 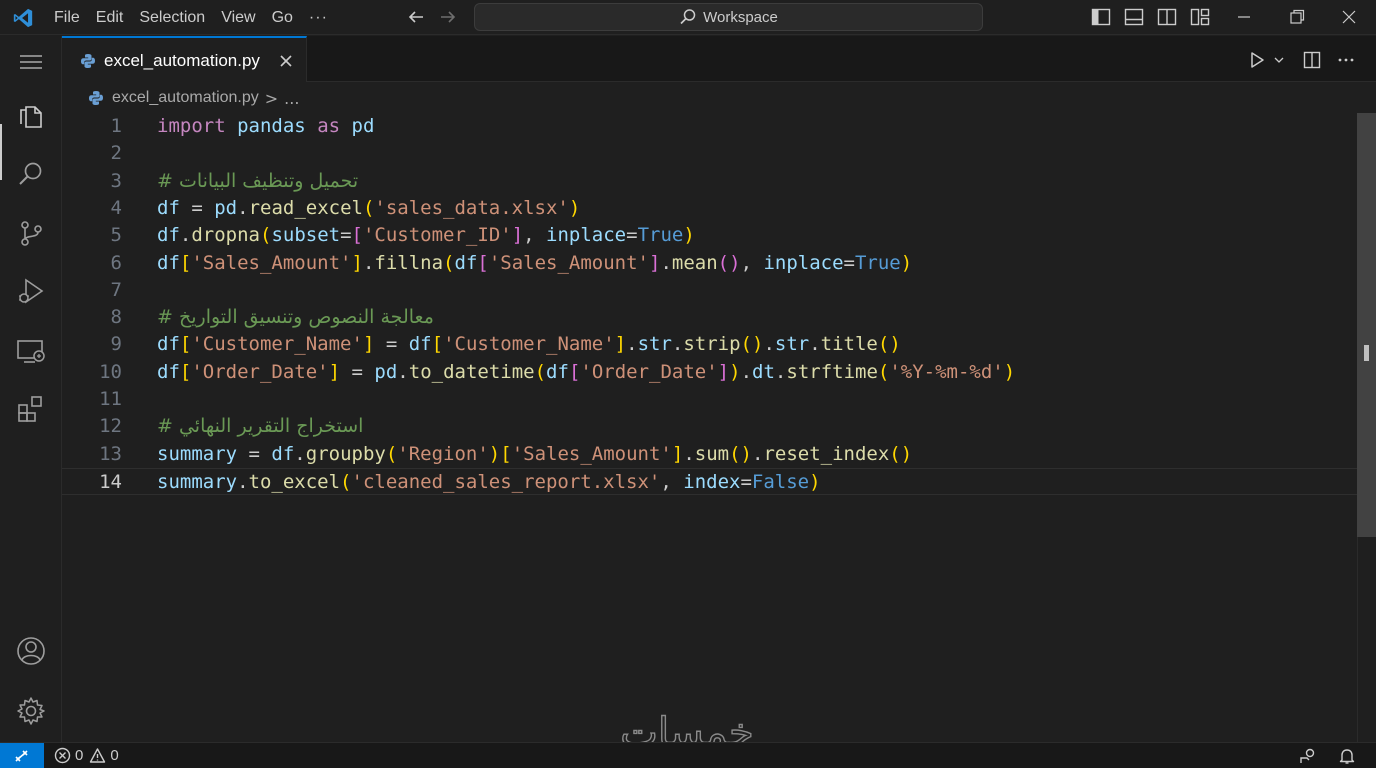 What do you see at coordinates (110, 453) in the screenshot?
I see `line-number: 13` at bounding box center [110, 453].